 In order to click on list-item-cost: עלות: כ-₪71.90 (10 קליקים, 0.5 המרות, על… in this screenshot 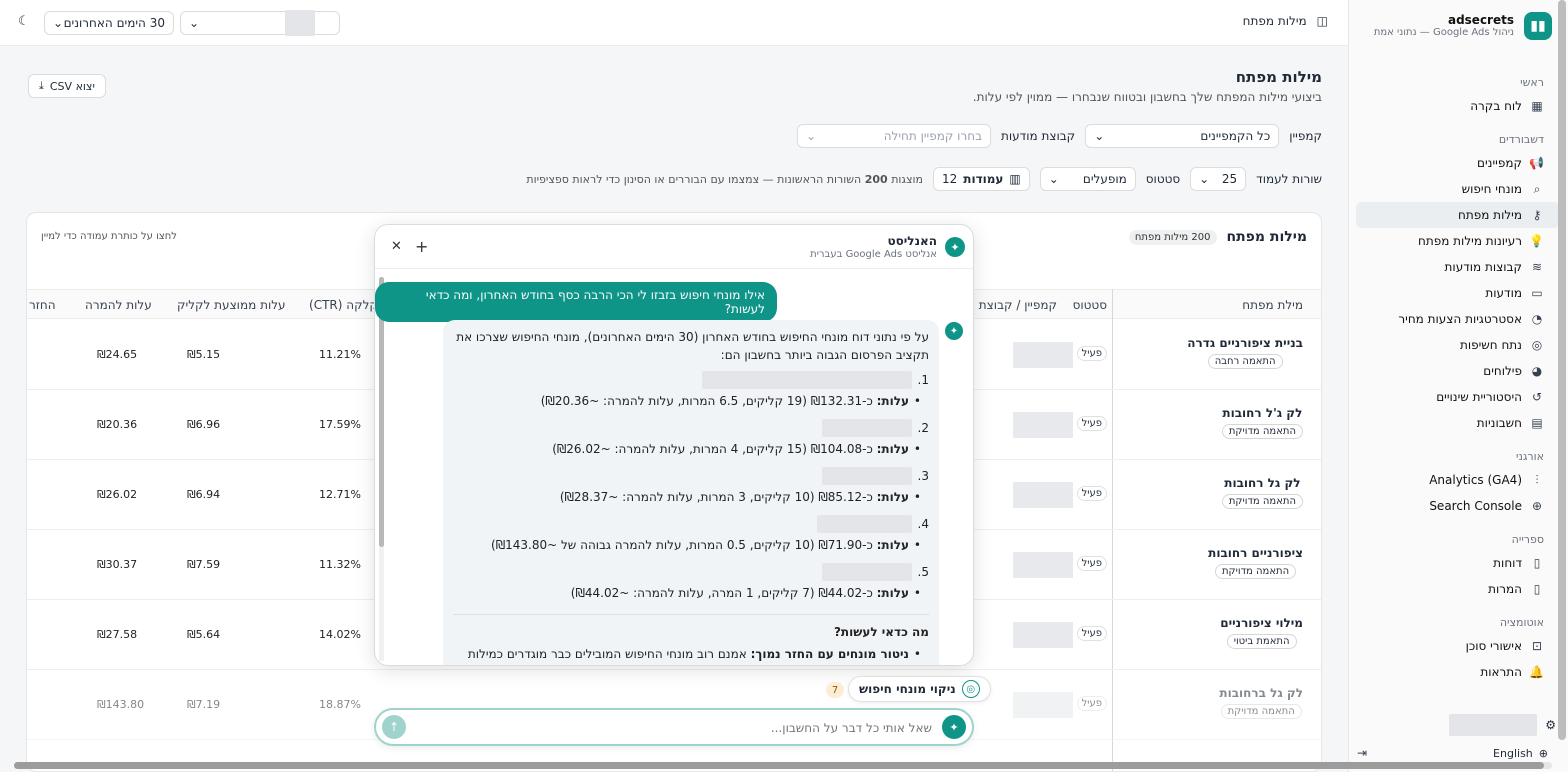, I will do `click(691, 548)`.